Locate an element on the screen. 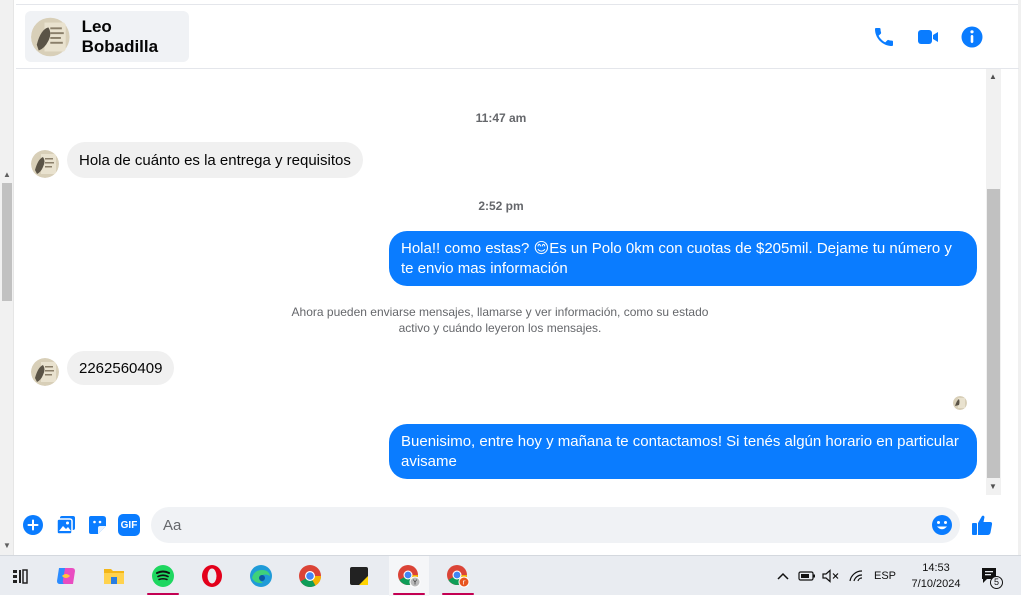 The height and width of the screenshot is (596, 1021). video-icon is located at coordinates (928, 37).